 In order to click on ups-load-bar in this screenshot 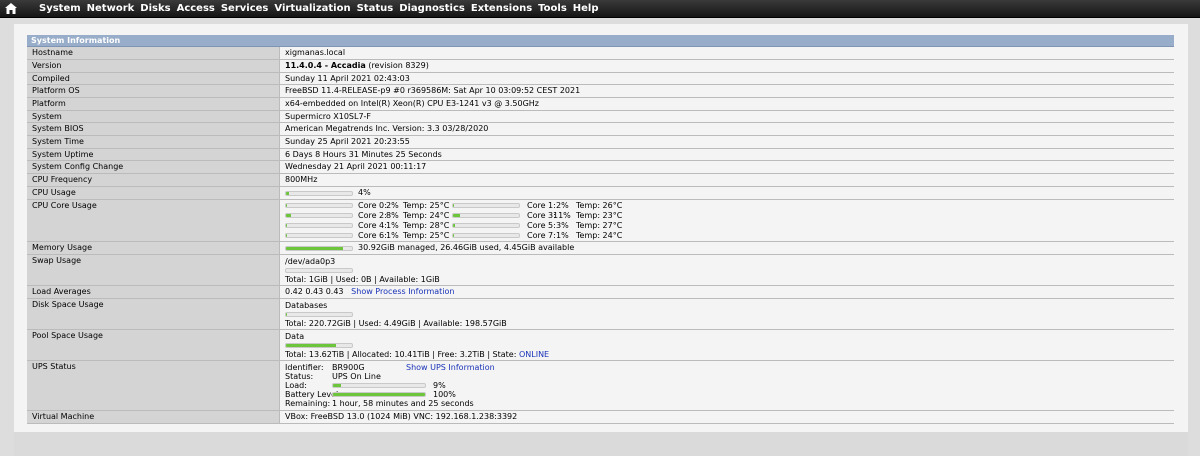, I will do `click(379, 385)`.